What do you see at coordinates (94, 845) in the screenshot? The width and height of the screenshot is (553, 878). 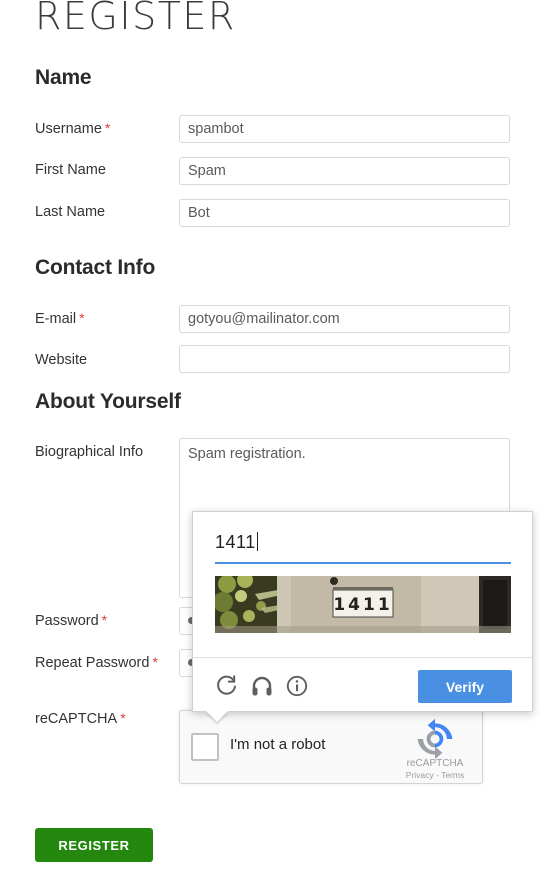 I see `register-submit-button: REGISTER` at bounding box center [94, 845].